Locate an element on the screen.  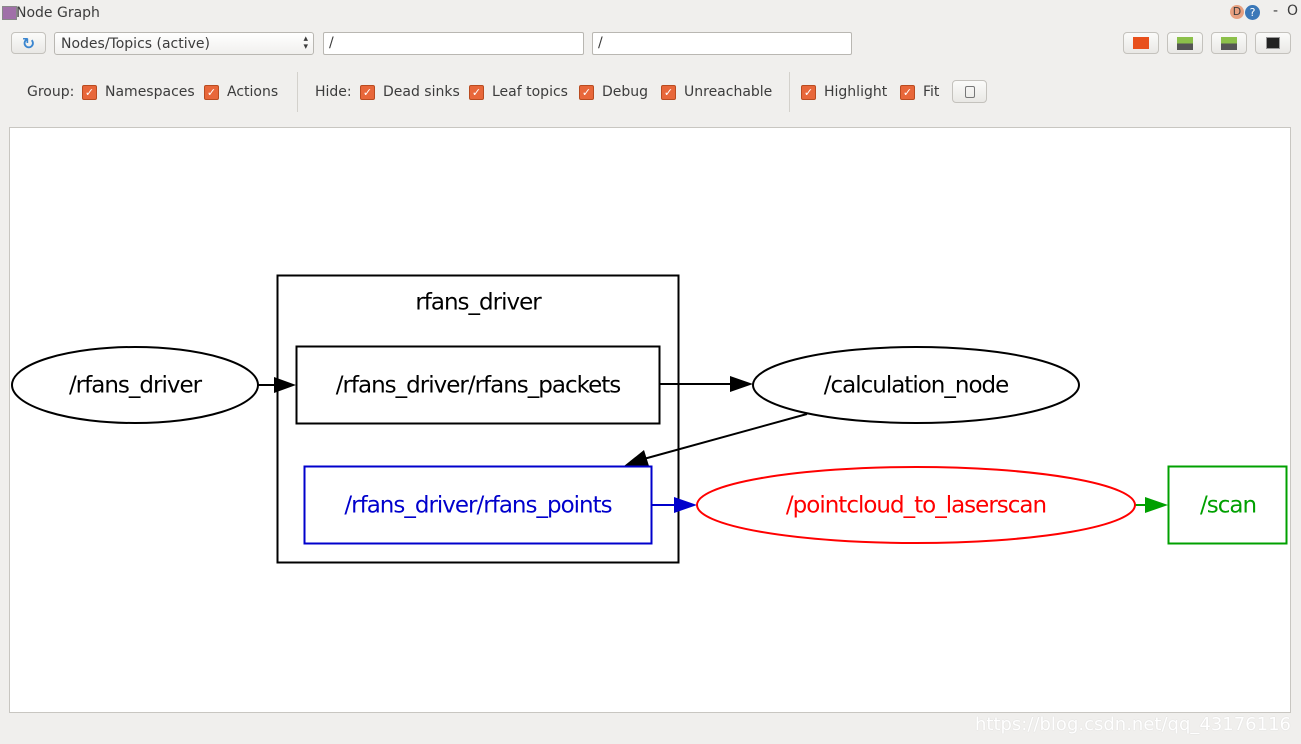
node-rfans-driver: /rfans_driver is located at coordinates (135, 385).